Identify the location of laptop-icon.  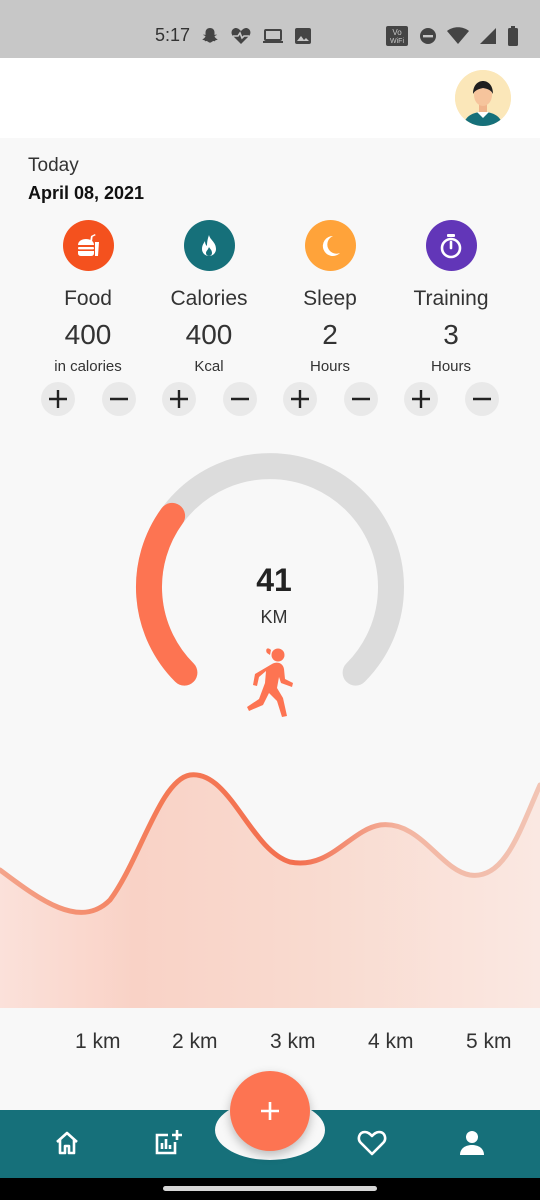
(273, 36).